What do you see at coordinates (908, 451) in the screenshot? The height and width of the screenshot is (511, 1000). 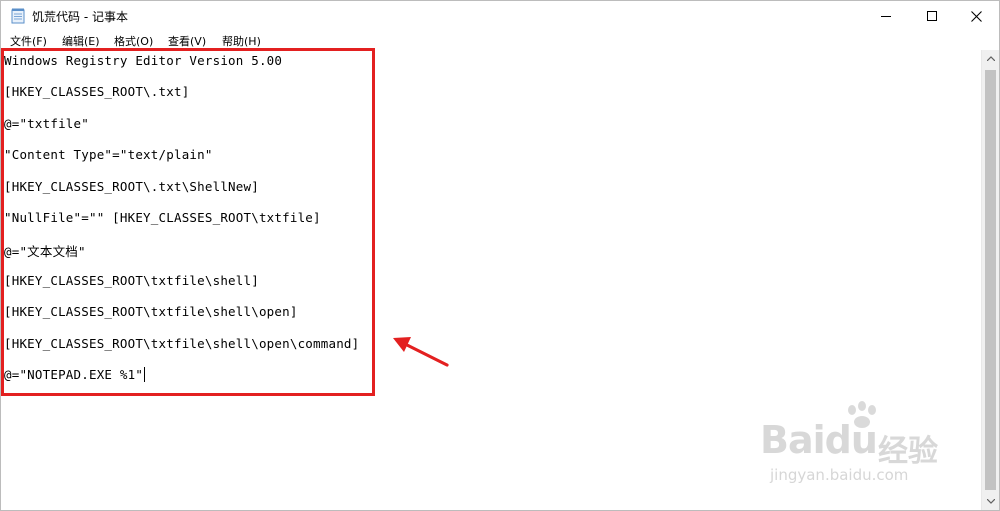 I see `watermark-brand-cn: 经验` at bounding box center [908, 451].